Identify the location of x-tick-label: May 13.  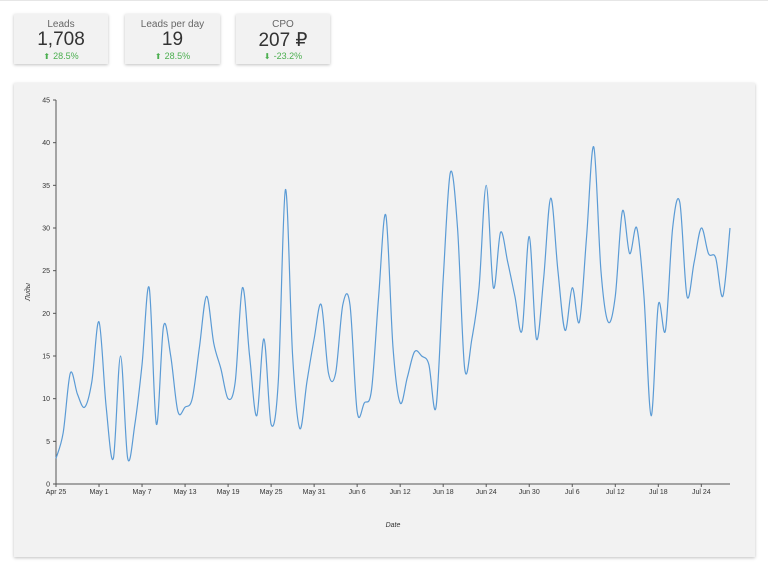
(185, 492).